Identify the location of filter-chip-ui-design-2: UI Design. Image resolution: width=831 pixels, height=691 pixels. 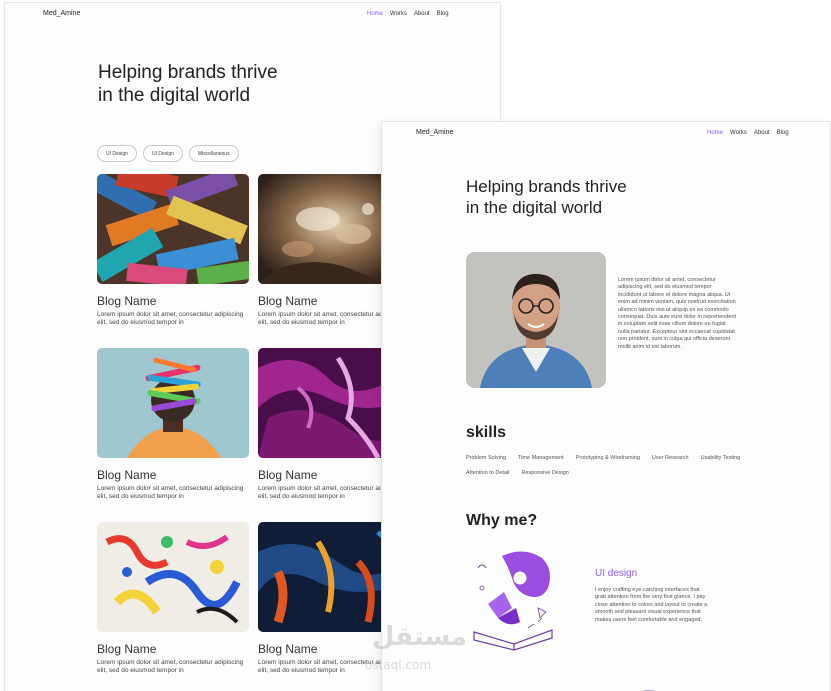
(162, 153).